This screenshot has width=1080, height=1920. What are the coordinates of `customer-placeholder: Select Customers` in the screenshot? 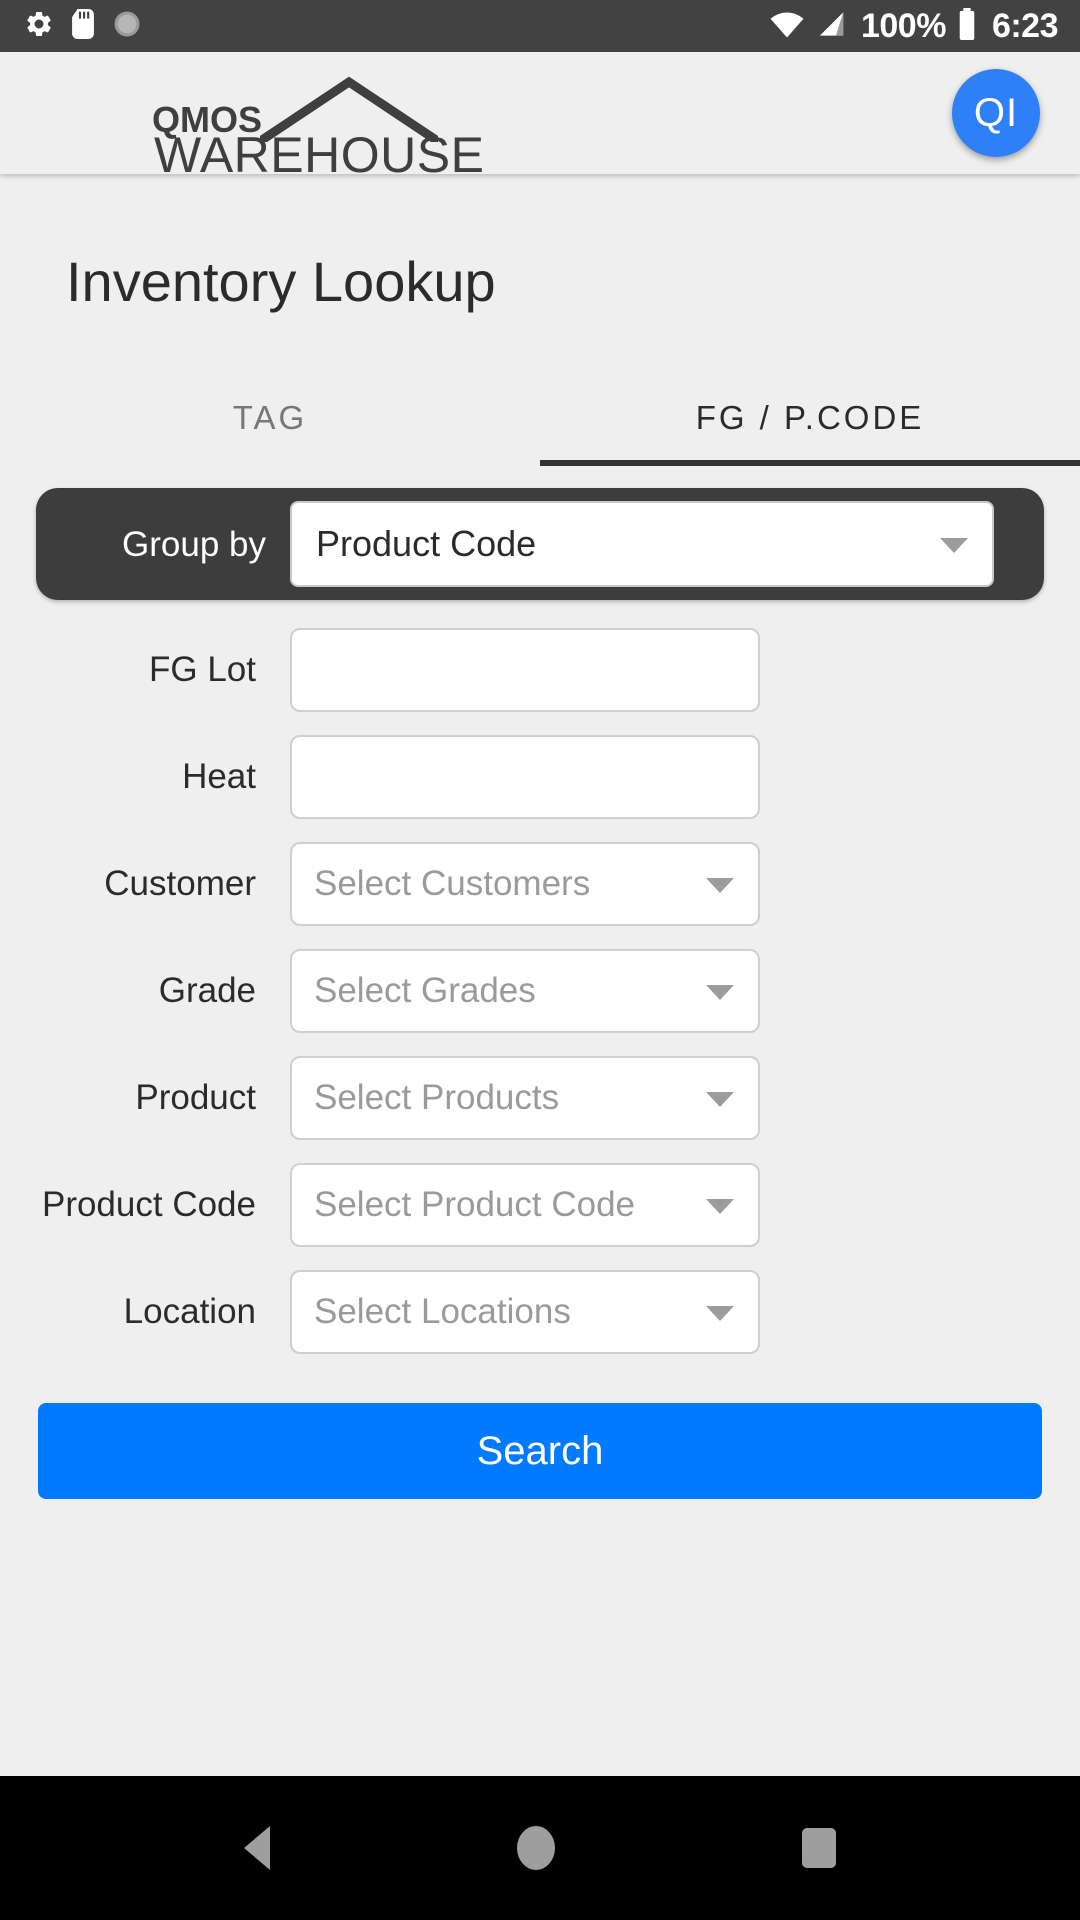 It's located at (452, 883).